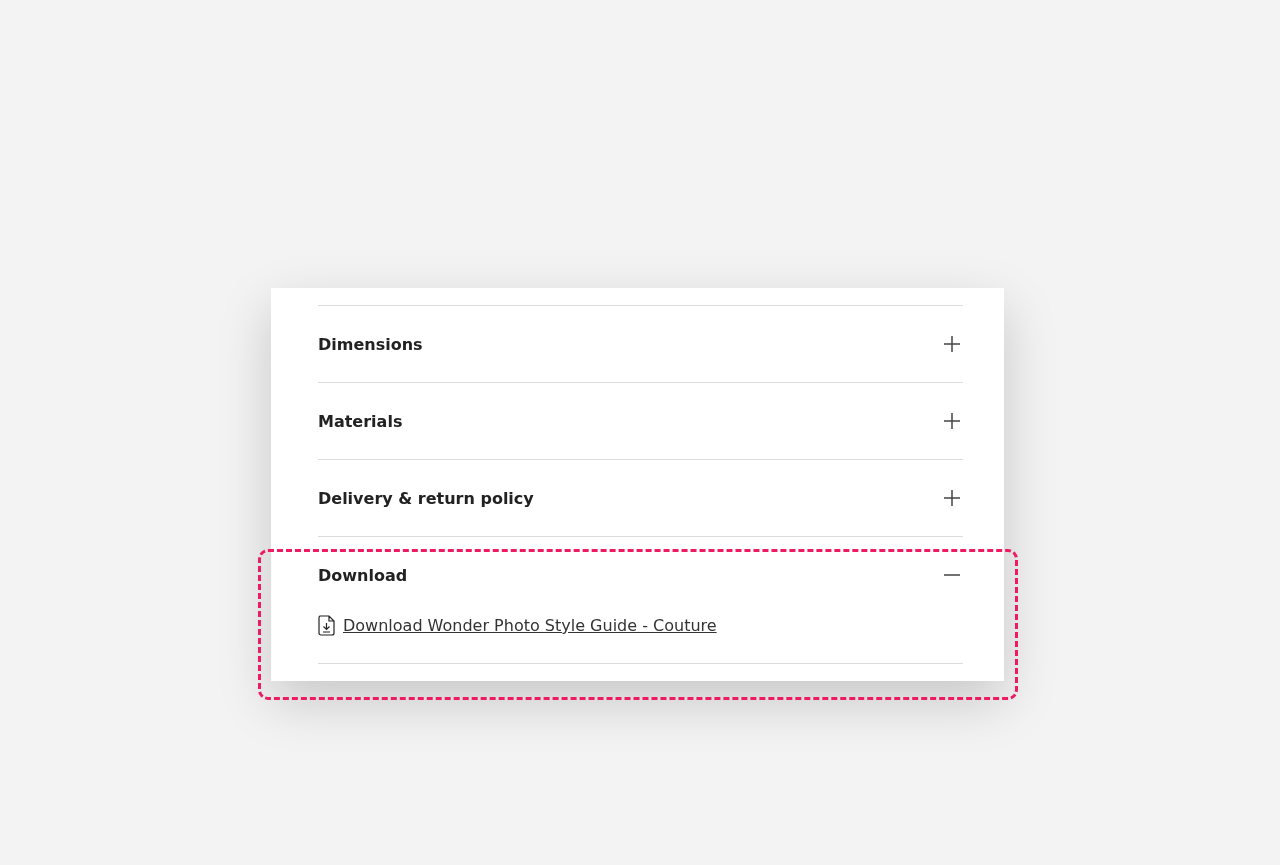 Image resolution: width=1280 pixels, height=865 pixels. Describe the element at coordinates (360, 421) in the screenshot. I see `section-title: Materials` at that location.